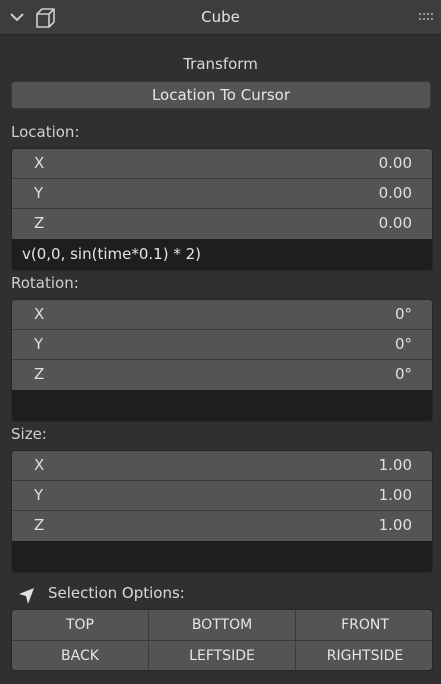 The image size is (441, 684). Describe the element at coordinates (222, 375) in the screenshot. I see `rotation-z-field: Z 0°` at that location.